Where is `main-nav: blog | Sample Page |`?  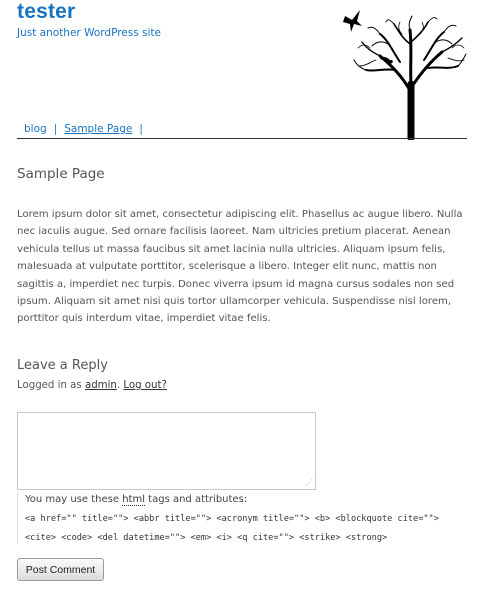
main-nav: blog | Sample Page | is located at coordinates (85, 129).